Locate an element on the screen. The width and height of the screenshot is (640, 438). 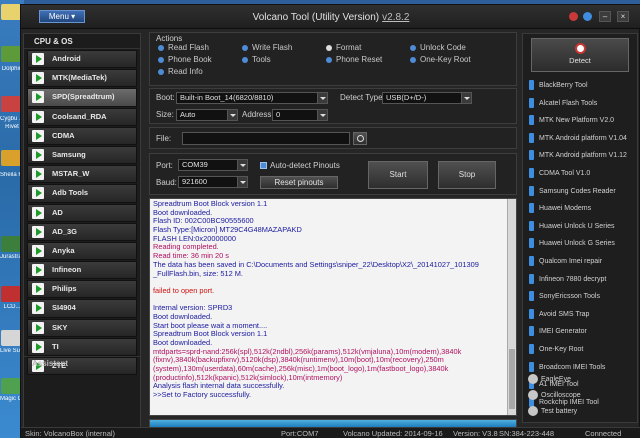
cpu-item: Coolsand_RDA is located at coordinates (82, 116).